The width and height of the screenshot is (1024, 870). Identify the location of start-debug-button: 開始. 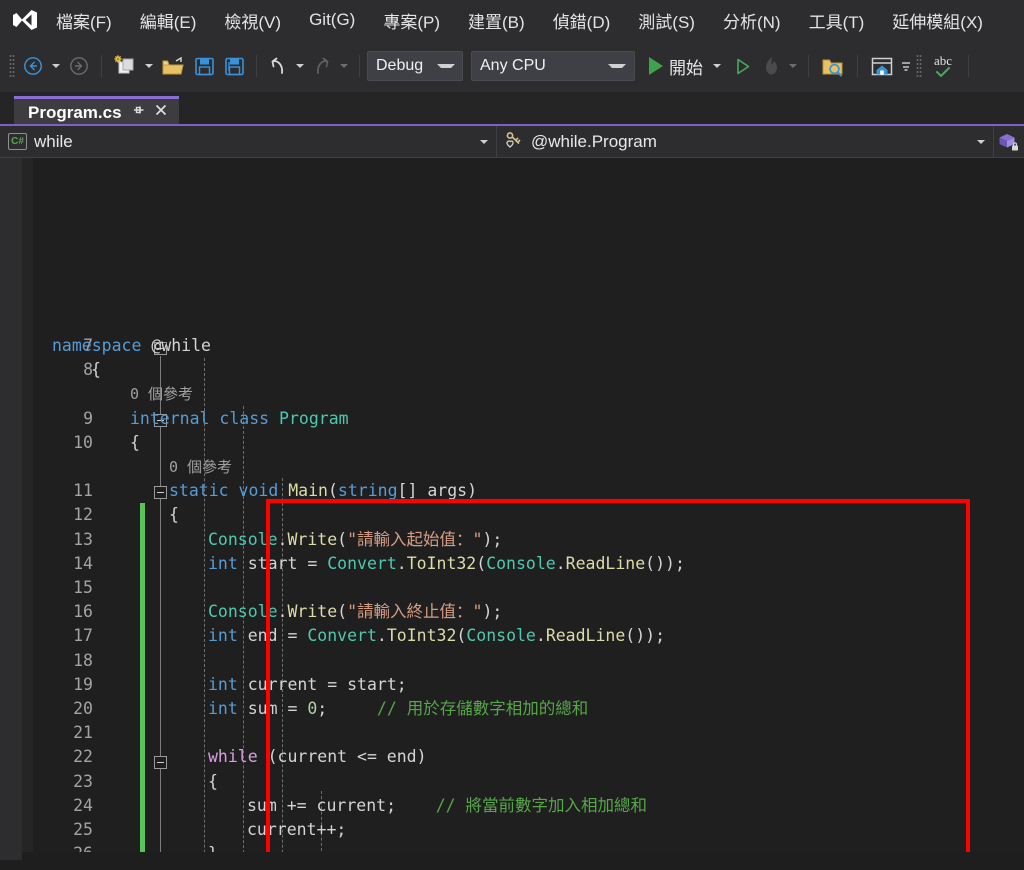
(685, 66).